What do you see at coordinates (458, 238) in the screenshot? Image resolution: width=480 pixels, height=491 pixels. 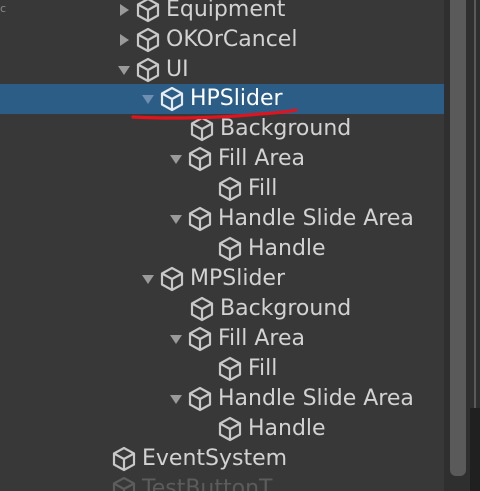 I see `scrollbar-thumb` at bounding box center [458, 238].